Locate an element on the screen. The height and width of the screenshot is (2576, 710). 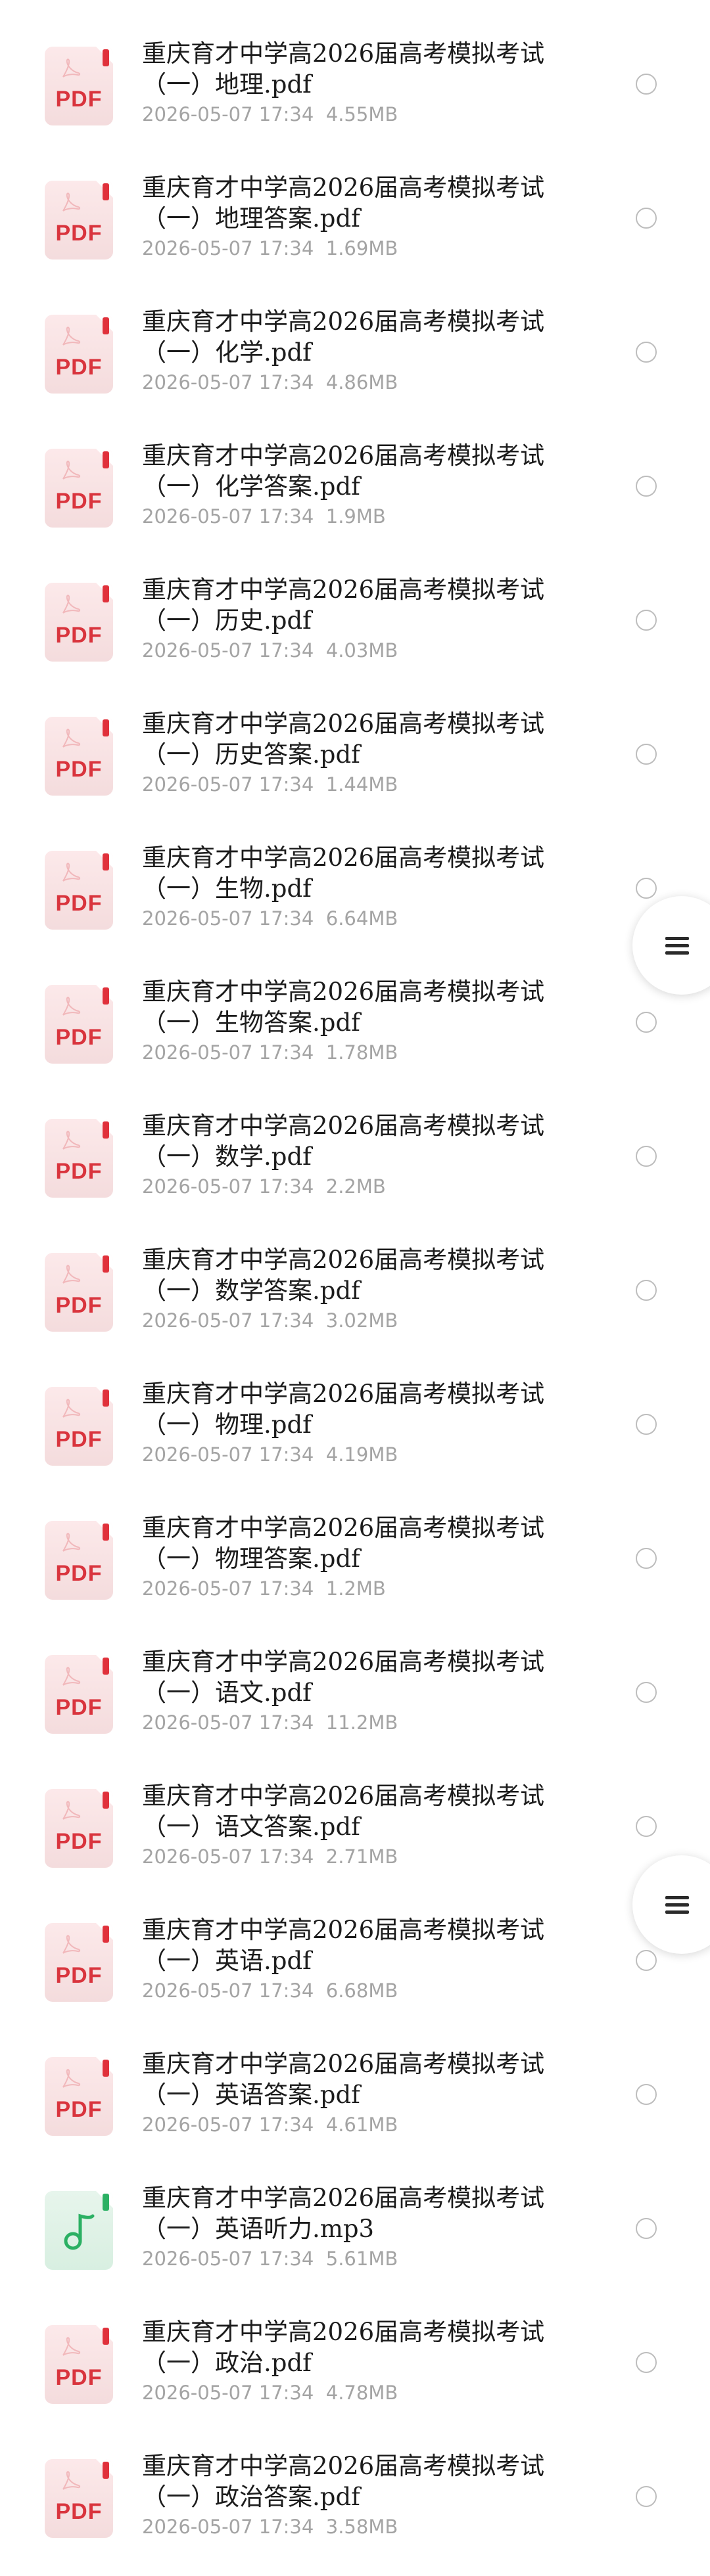
file-size: 2.2MB is located at coordinates (356, 1186).